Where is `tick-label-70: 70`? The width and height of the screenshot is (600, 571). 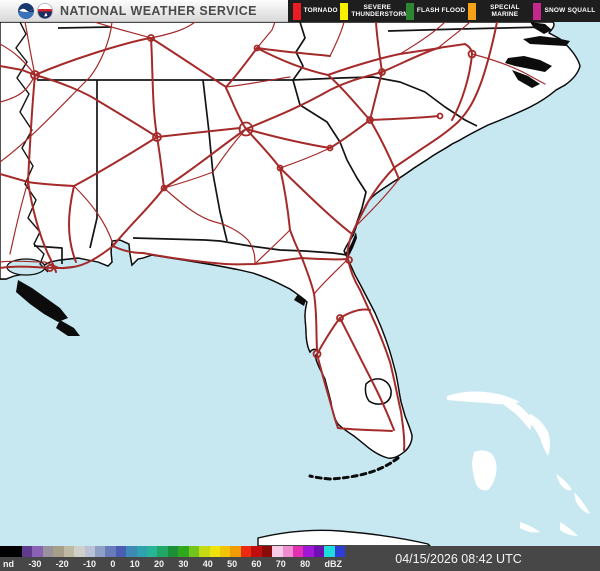 tick-label-70: 70 is located at coordinates (280, 564).